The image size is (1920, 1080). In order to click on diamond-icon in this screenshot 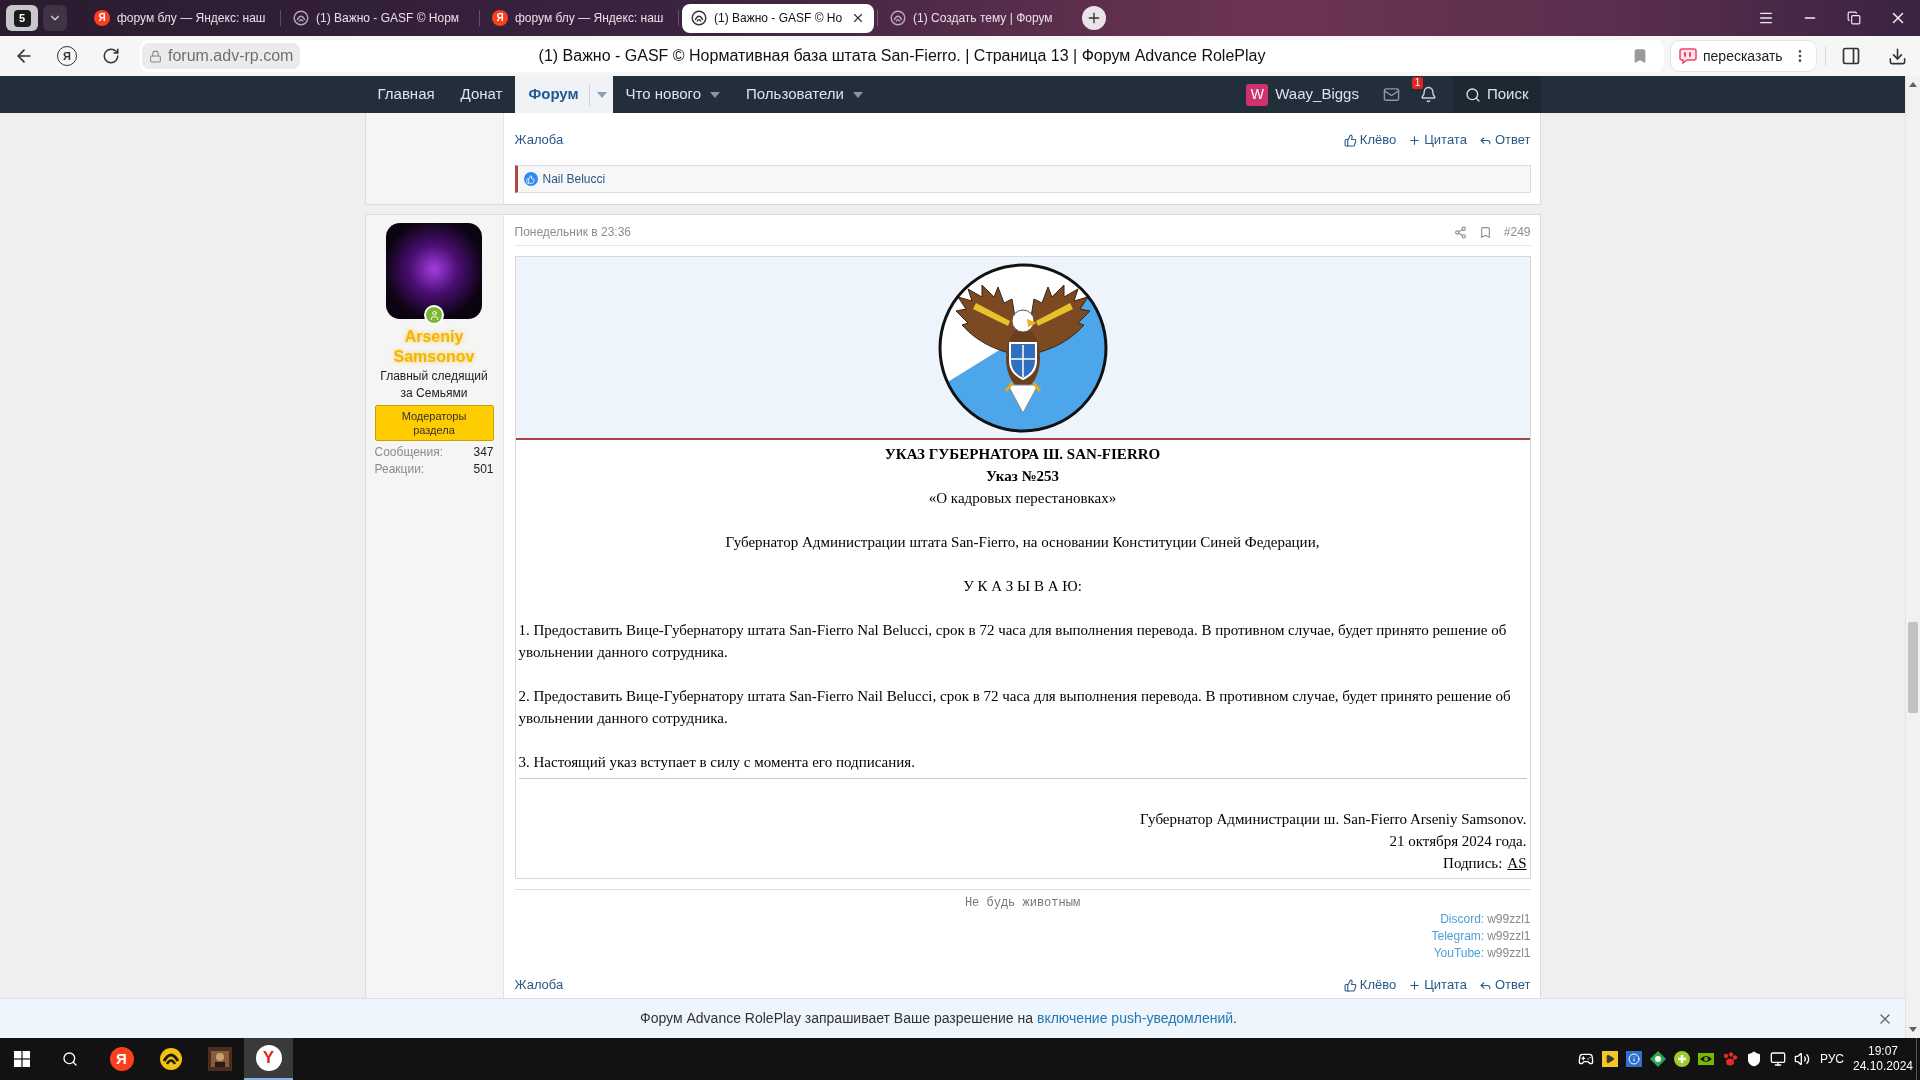, I will do `click(1657, 1059)`.